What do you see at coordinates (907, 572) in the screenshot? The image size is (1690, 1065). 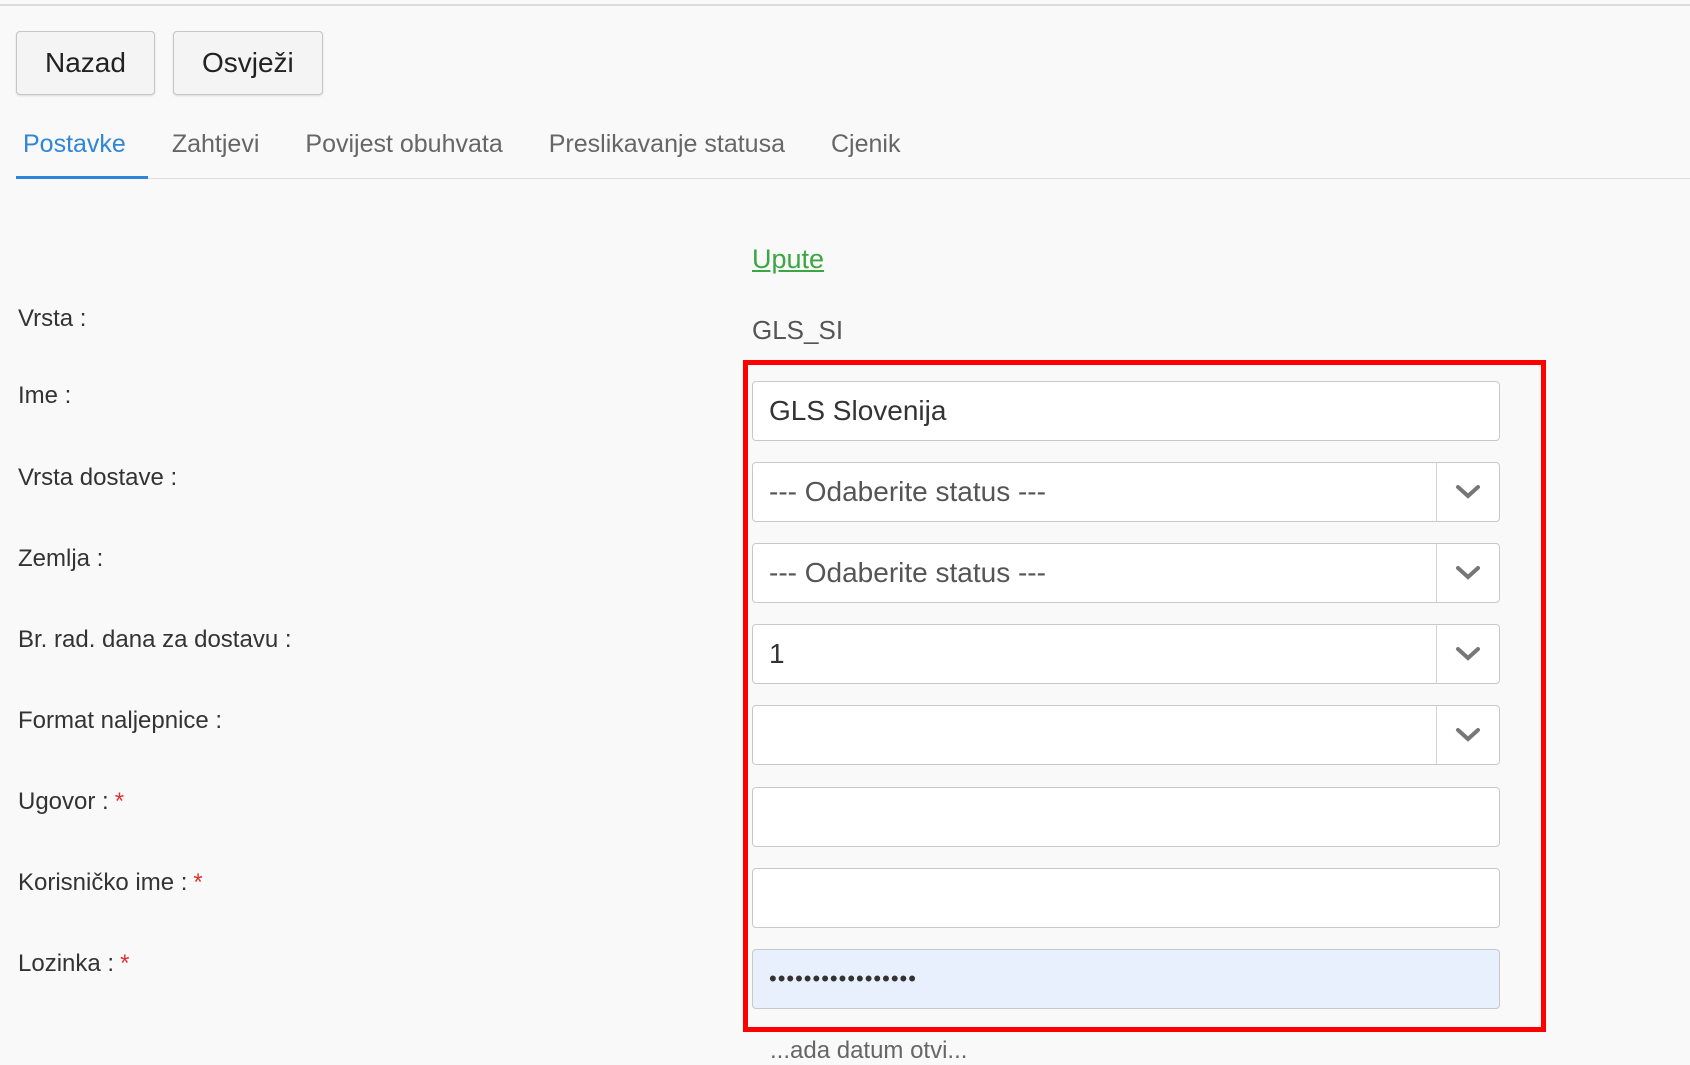 I see `zemlja-value: --- Odaberite status ---` at bounding box center [907, 572].